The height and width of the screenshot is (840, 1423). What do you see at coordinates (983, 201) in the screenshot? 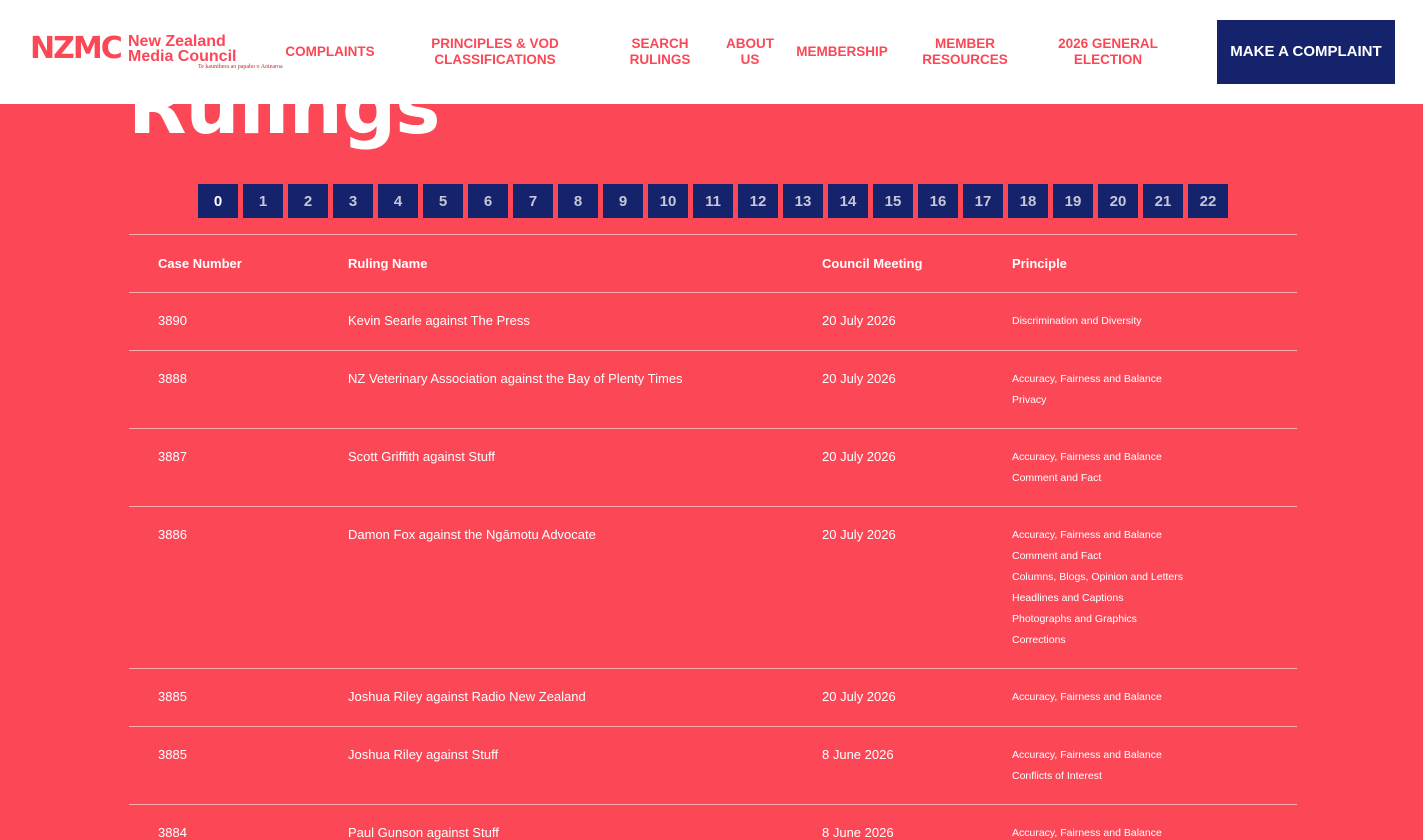
I see `page-button-17: 17` at bounding box center [983, 201].